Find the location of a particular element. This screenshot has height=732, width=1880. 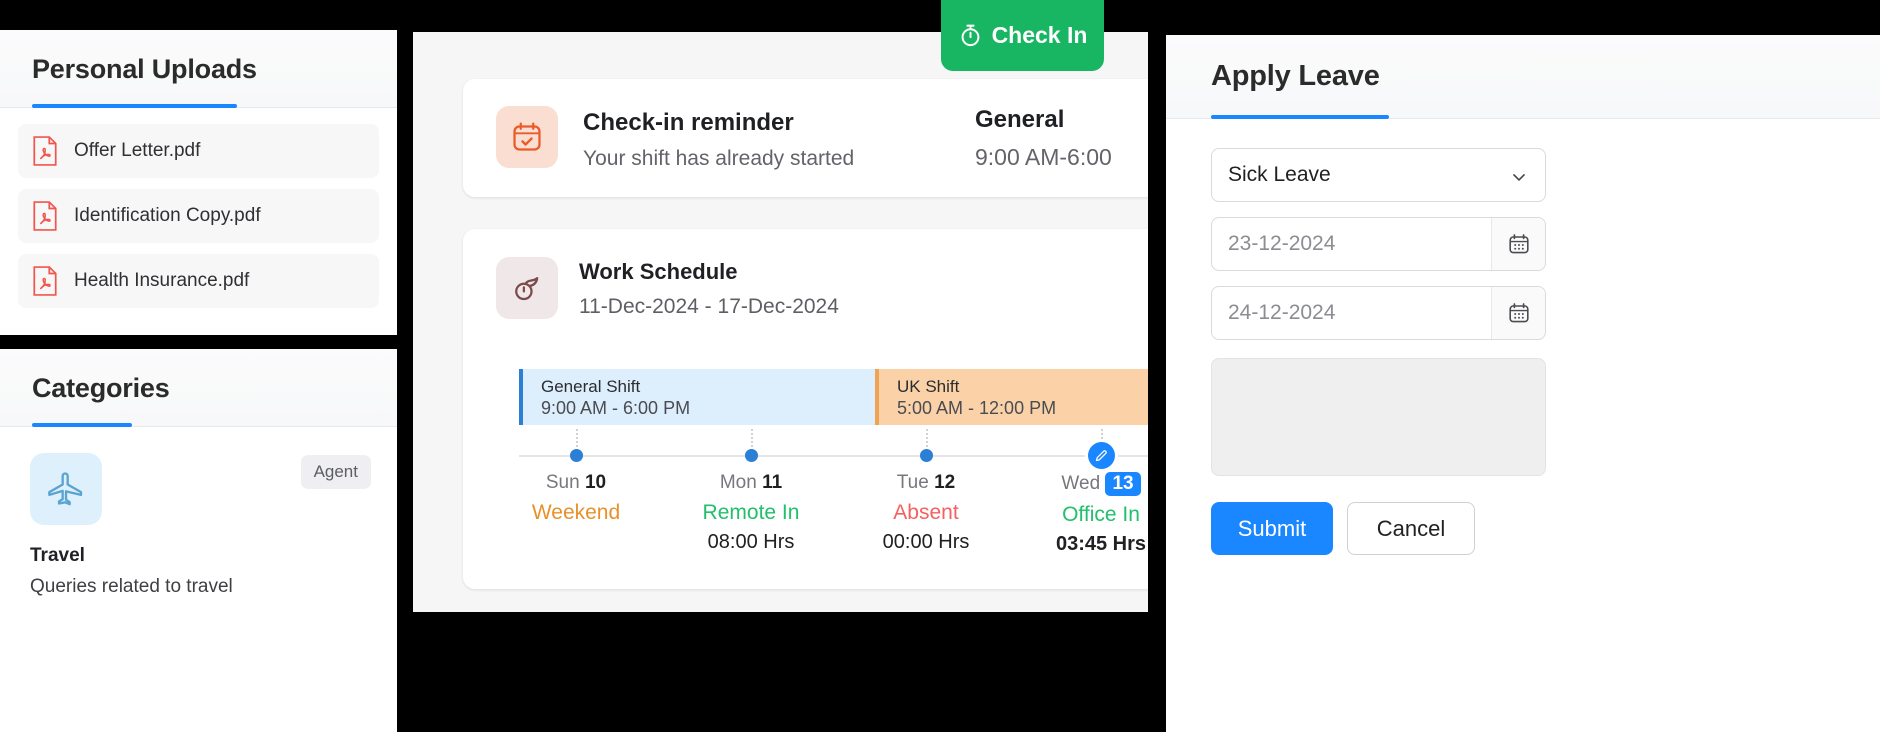

to-date-calendar-button is located at coordinates (1518, 313).